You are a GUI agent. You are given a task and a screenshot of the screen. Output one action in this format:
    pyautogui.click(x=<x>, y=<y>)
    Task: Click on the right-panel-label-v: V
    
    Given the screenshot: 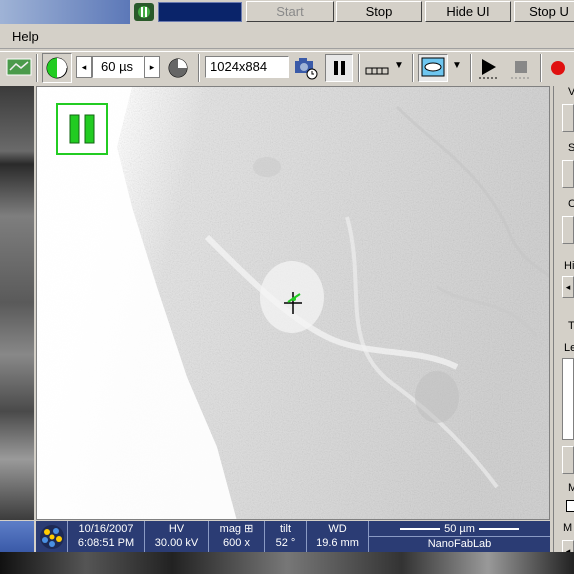 What is the action you would take?
    pyautogui.click(x=571, y=92)
    